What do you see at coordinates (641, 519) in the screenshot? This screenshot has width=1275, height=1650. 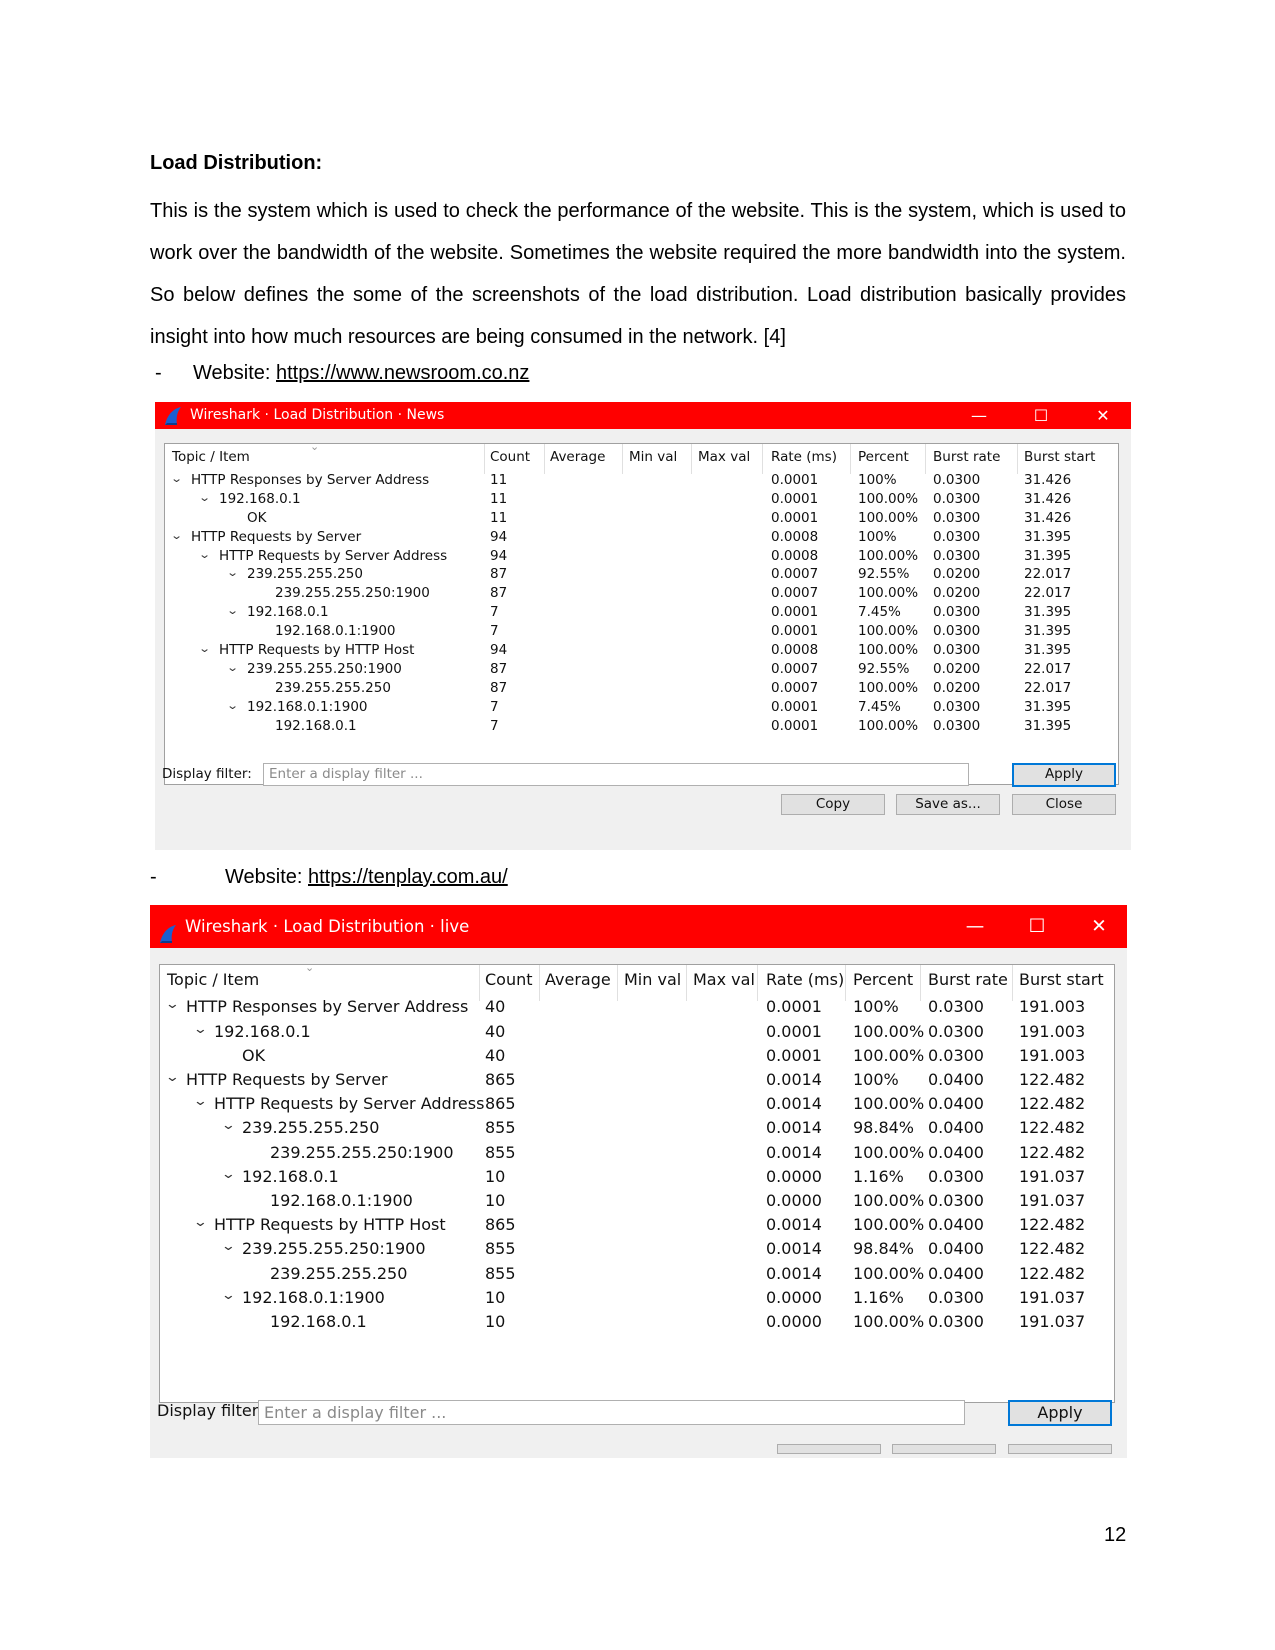 I see `table-row: OK 11 0.0001 100.00% 0.0300 31.426` at bounding box center [641, 519].